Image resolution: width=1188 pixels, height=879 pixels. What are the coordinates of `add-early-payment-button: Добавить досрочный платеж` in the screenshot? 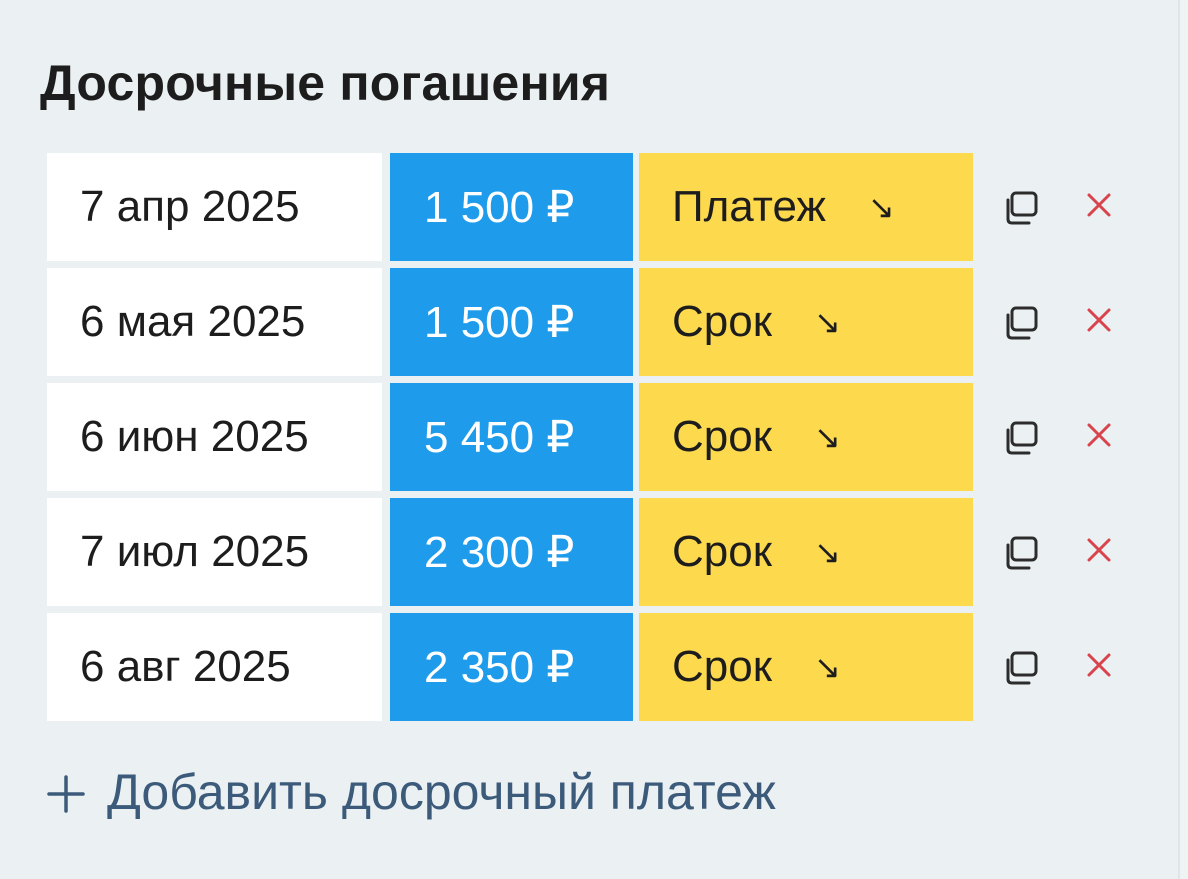 It's located at (410, 792).